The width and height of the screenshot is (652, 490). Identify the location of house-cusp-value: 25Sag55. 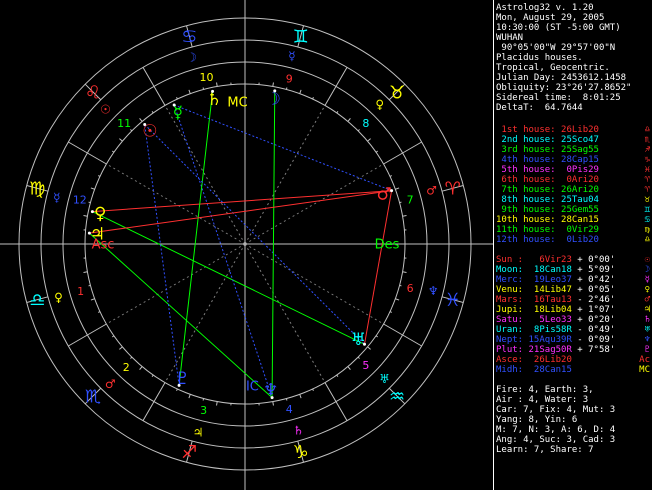
(580, 150).